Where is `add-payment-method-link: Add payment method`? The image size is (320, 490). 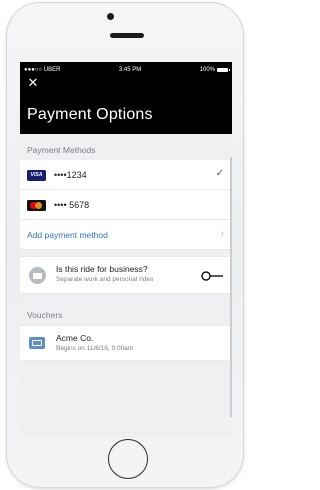 add-payment-method-link: Add payment method is located at coordinates (67, 235).